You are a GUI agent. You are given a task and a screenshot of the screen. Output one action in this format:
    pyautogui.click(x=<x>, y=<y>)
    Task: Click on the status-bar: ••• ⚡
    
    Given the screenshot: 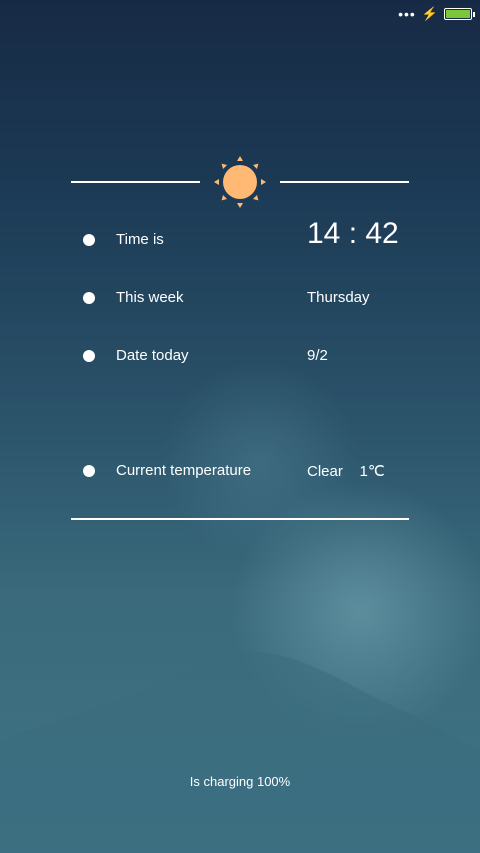 What is the action you would take?
    pyautogui.click(x=436, y=14)
    